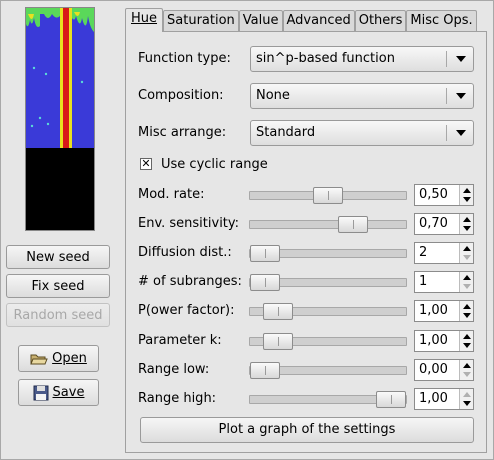 This screenshot has width=494, height=460. What do you see at coordinates (423, 252) in the screenshot?
I see `spinbox-value: 2` at bounding box center [423, 252].